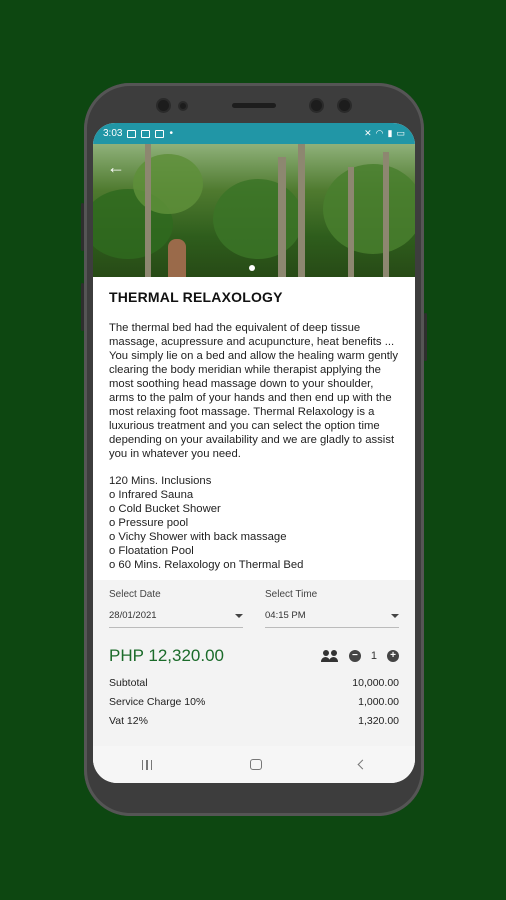  What do you see at coordinates (165, 509) in the screenshot?
I see `list-item: o Cold Bucket Shower` at bounding box center [165, 509].